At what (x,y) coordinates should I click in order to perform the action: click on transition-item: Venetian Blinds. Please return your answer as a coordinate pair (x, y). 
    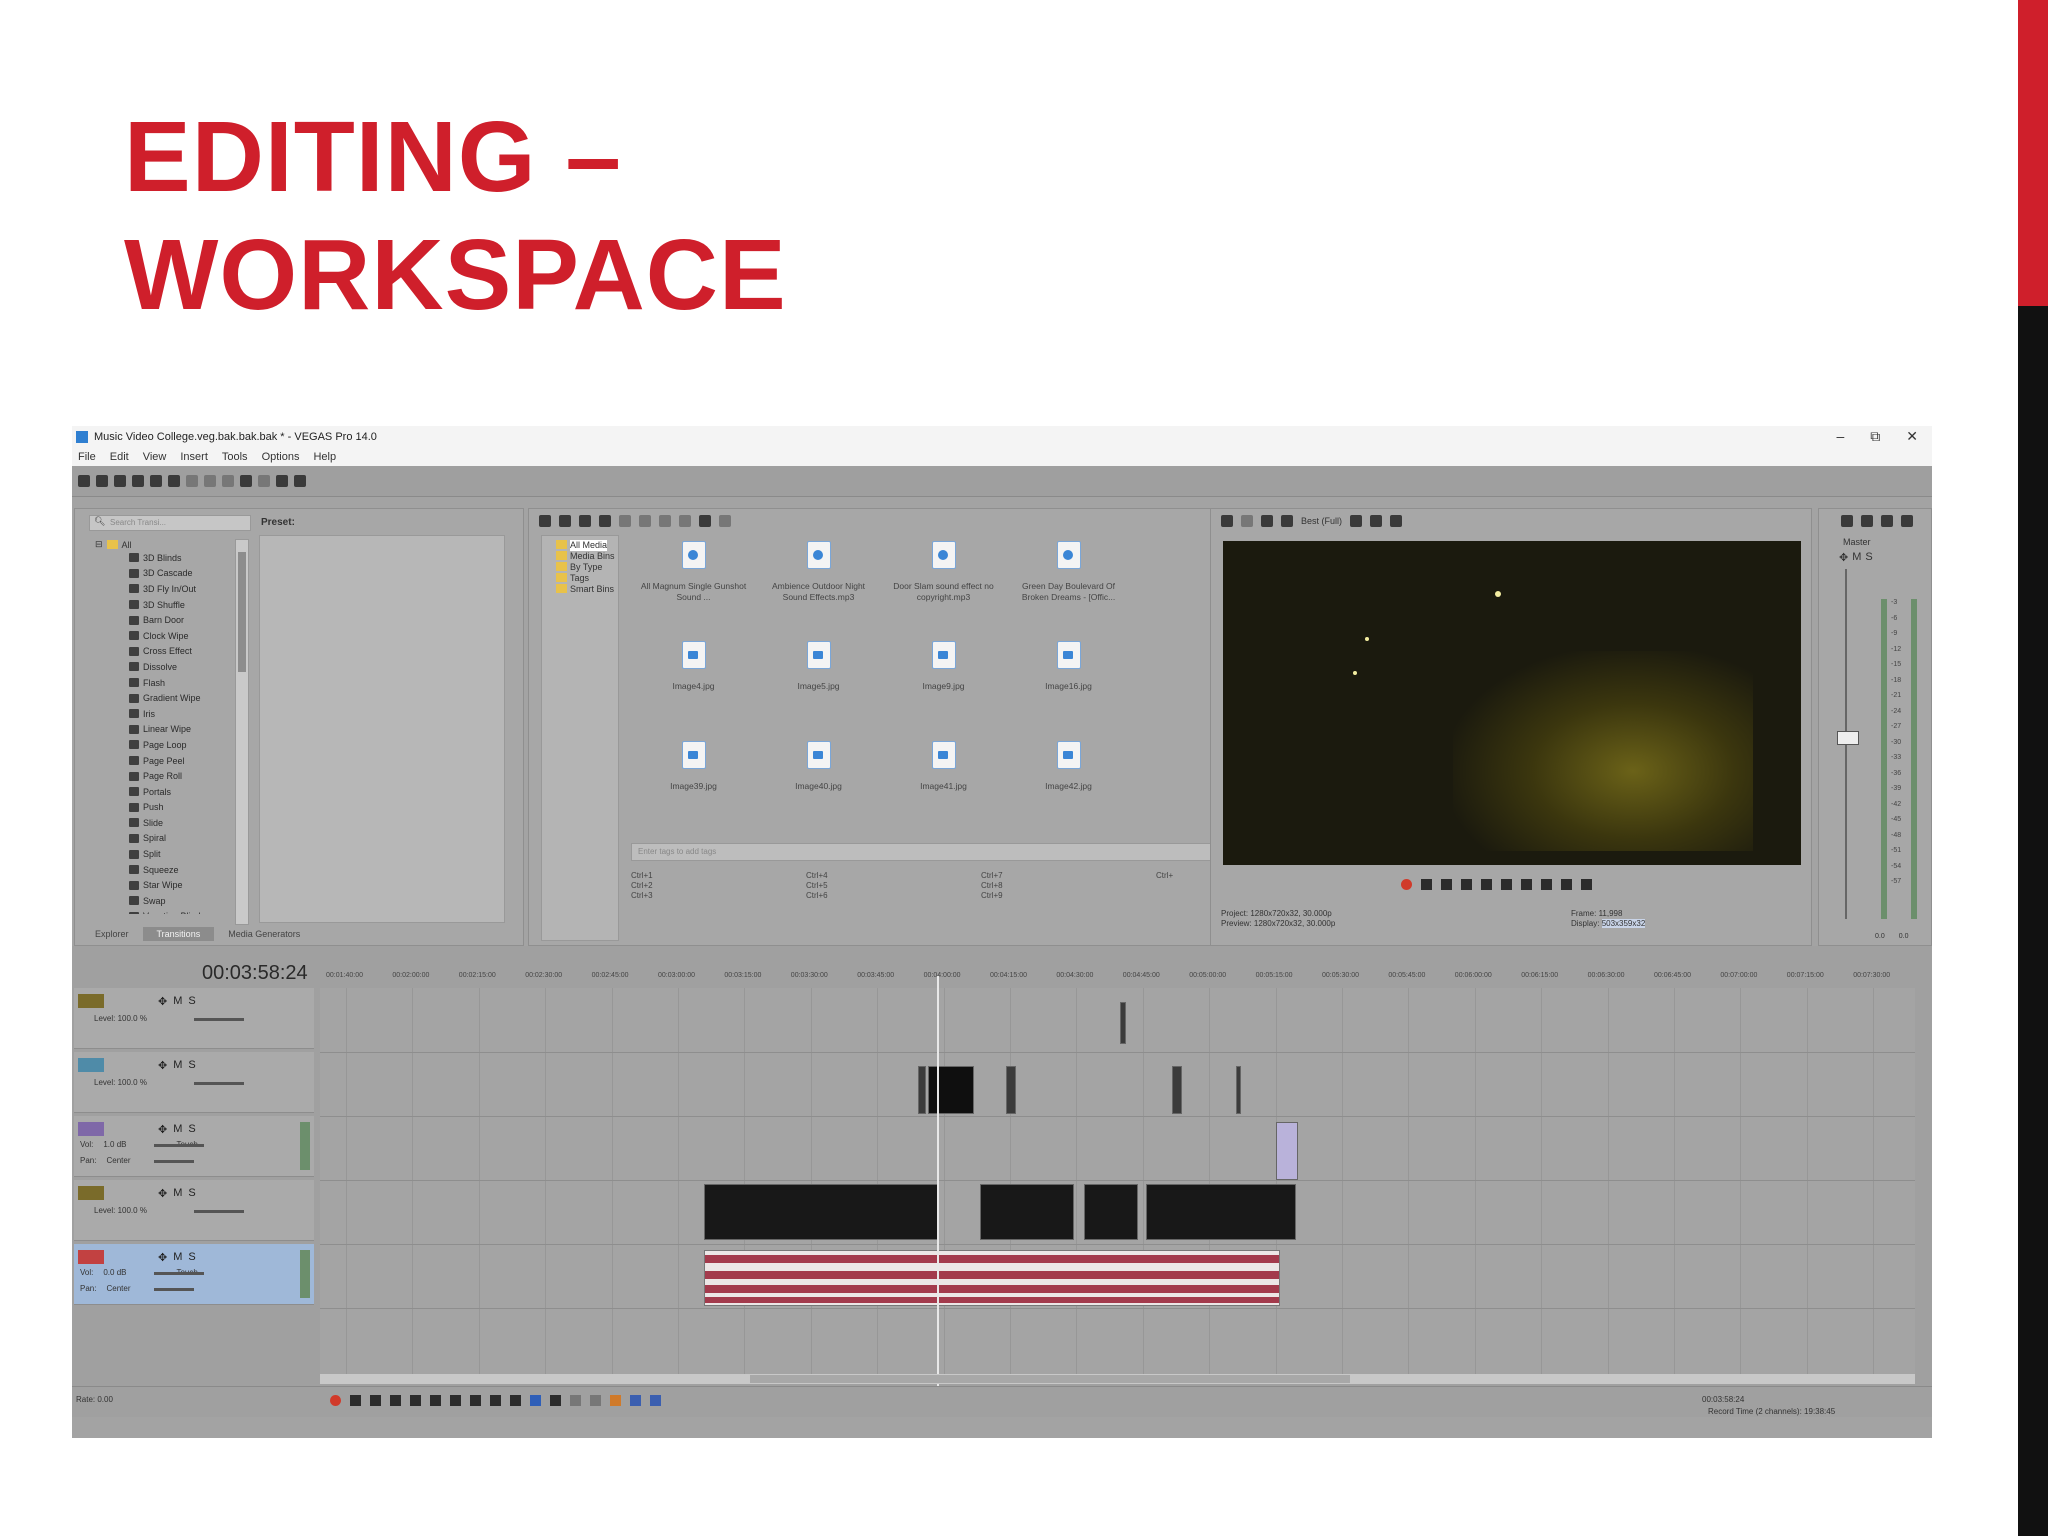
    Looking at the image, I should click on (180, 911).